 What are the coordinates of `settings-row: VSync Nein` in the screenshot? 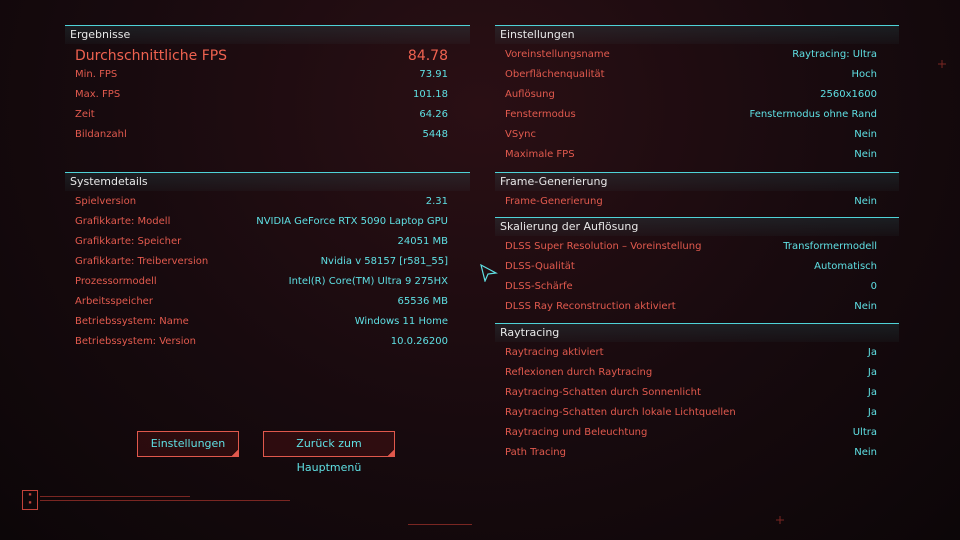 It's located at (697, 135).